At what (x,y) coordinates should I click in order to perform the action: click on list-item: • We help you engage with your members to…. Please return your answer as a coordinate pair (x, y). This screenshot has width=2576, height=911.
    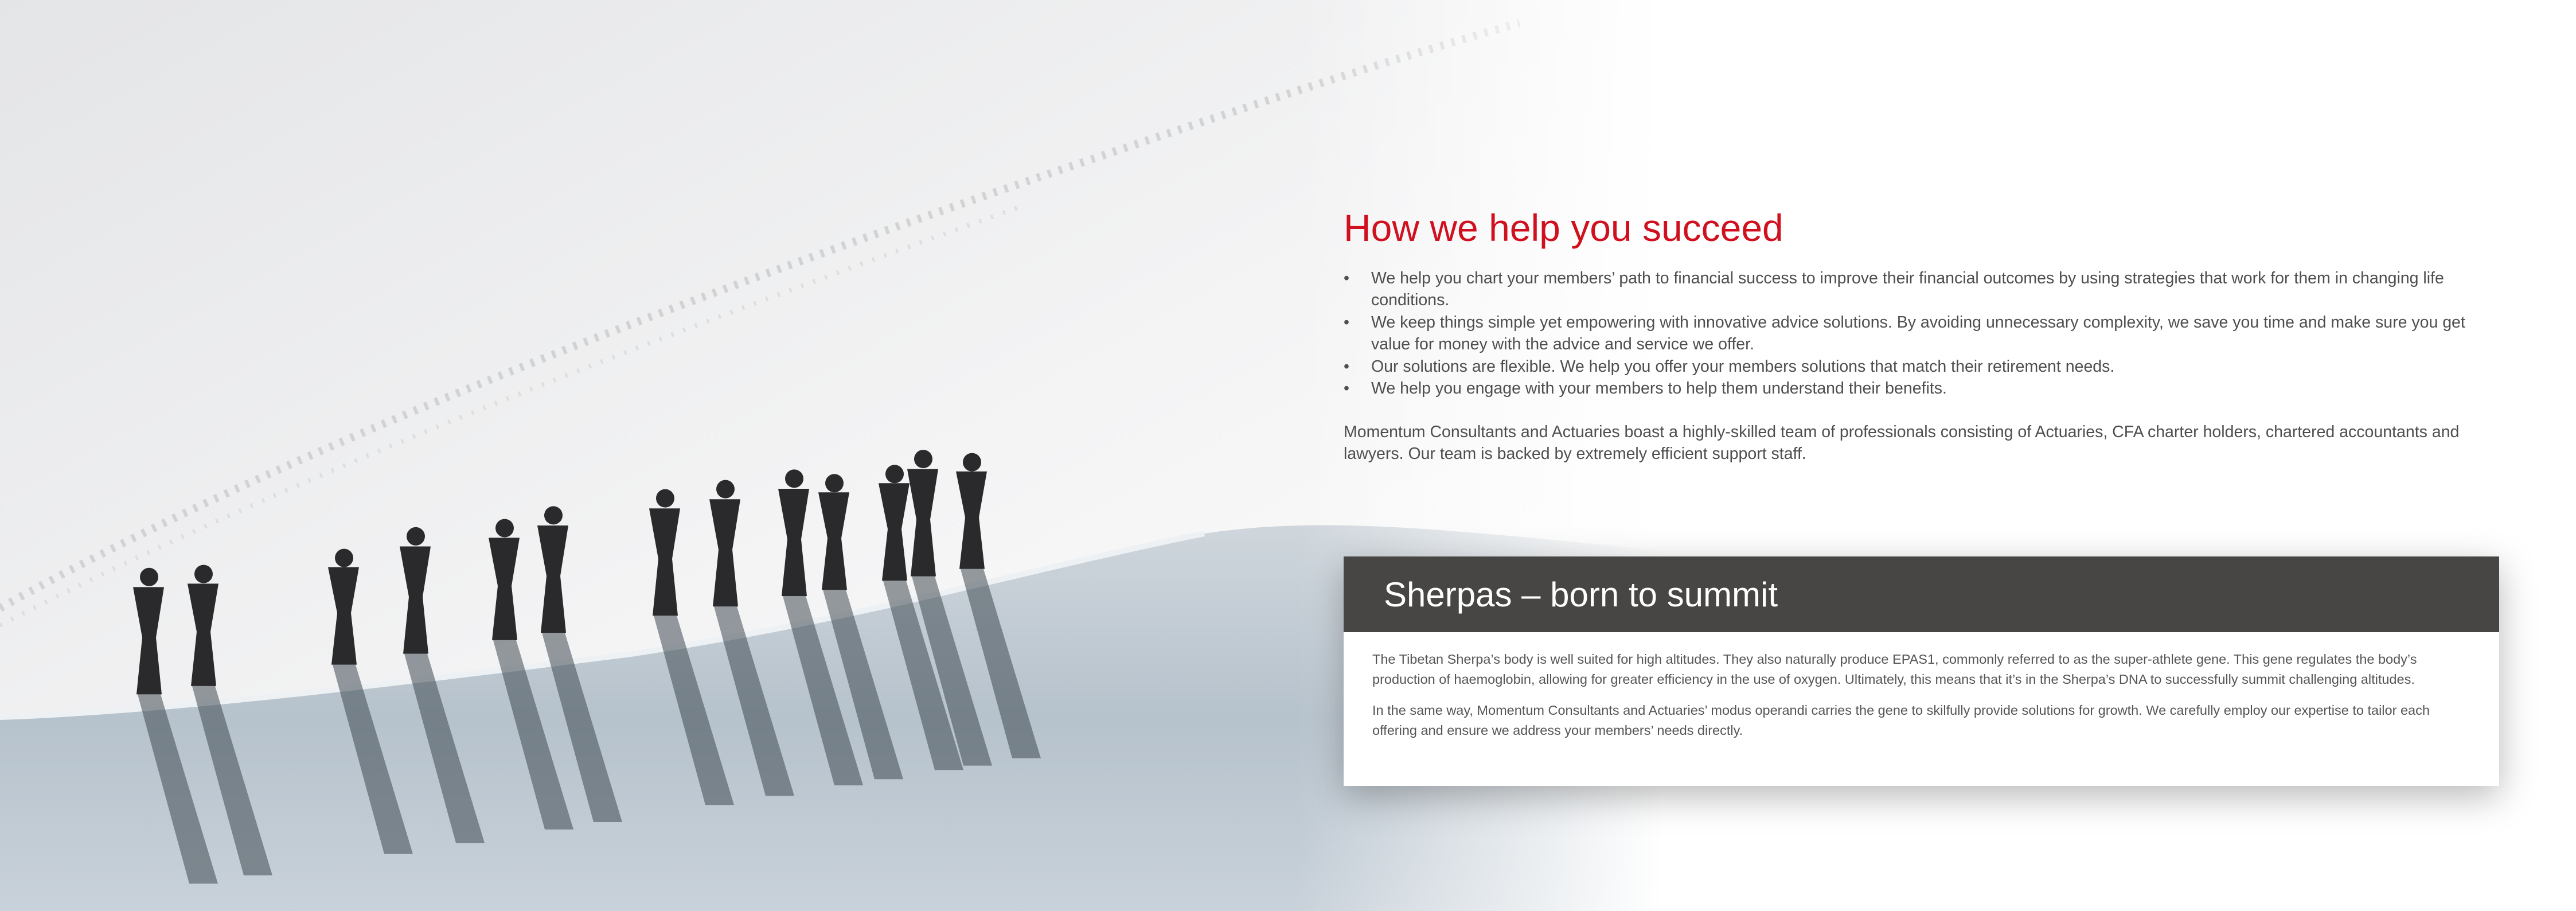
    Looking at the image, I should click on (1922, 388).